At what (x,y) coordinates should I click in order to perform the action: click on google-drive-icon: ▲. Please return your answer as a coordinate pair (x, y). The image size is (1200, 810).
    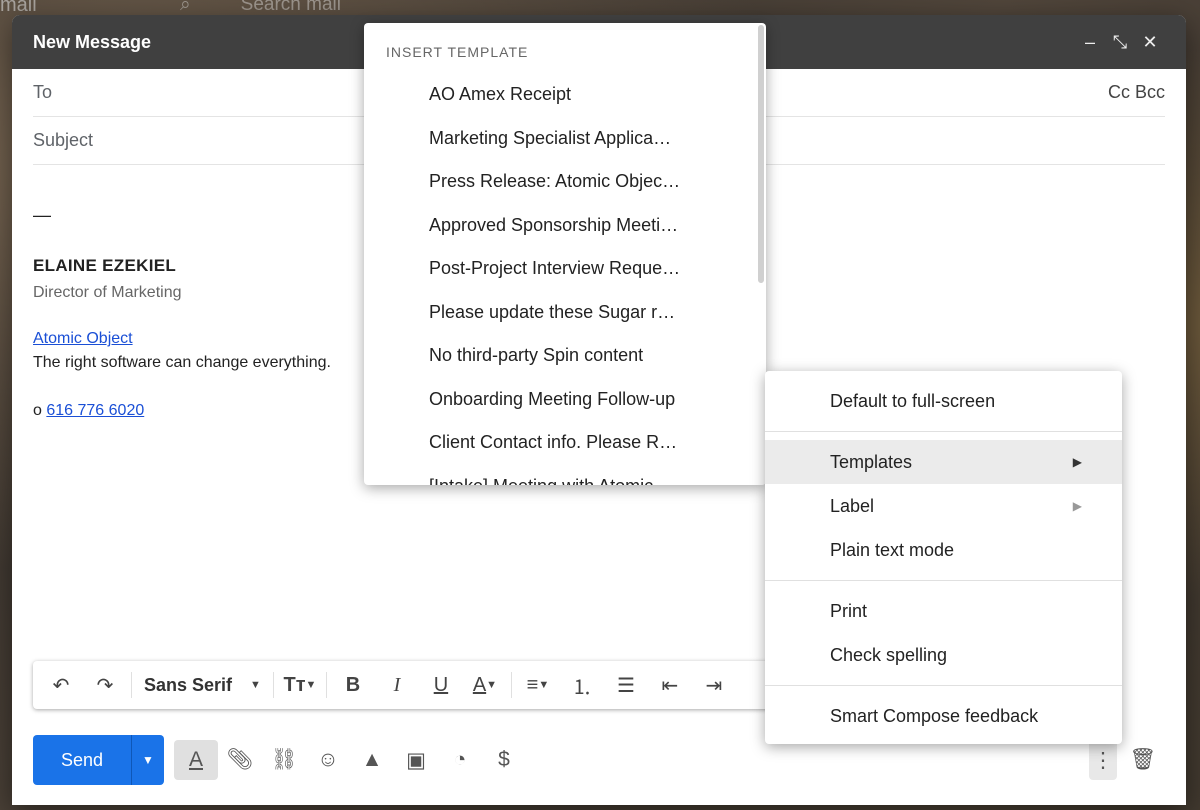
    Looking at the image, I should click on (372, 760).